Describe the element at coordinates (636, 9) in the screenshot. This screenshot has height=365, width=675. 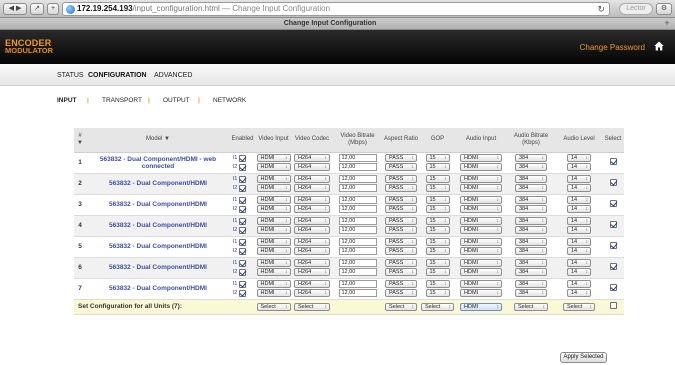
I see `reader-button: Lector` at that location.